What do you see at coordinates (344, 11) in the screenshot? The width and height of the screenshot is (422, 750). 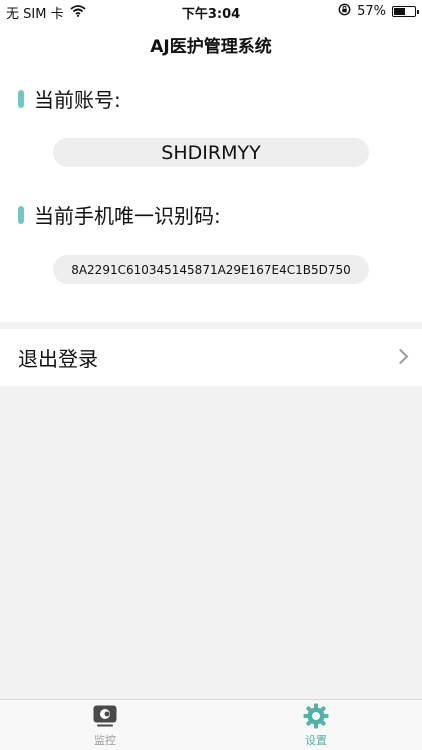 I see `orientation-lock-icon` at bounding box center [344, 11].